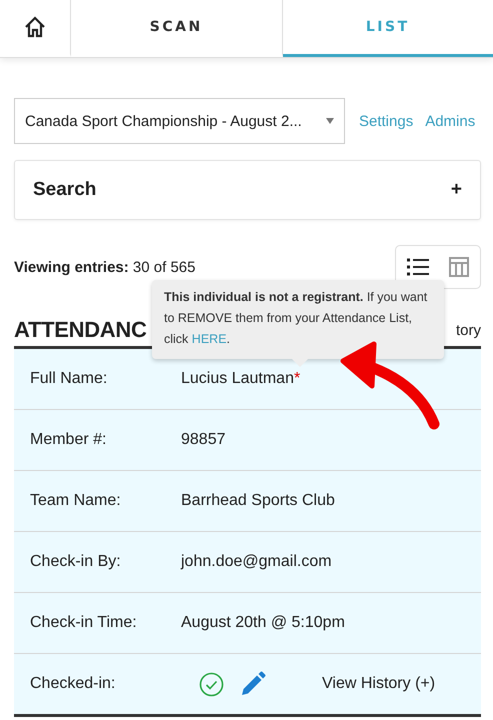 Image resolution: width=493 pixels, height=720 pixels. What do you see at coordinates (418, 267) in the screenshot?
I see `list-view-icon` at bounding box center [418, 267].